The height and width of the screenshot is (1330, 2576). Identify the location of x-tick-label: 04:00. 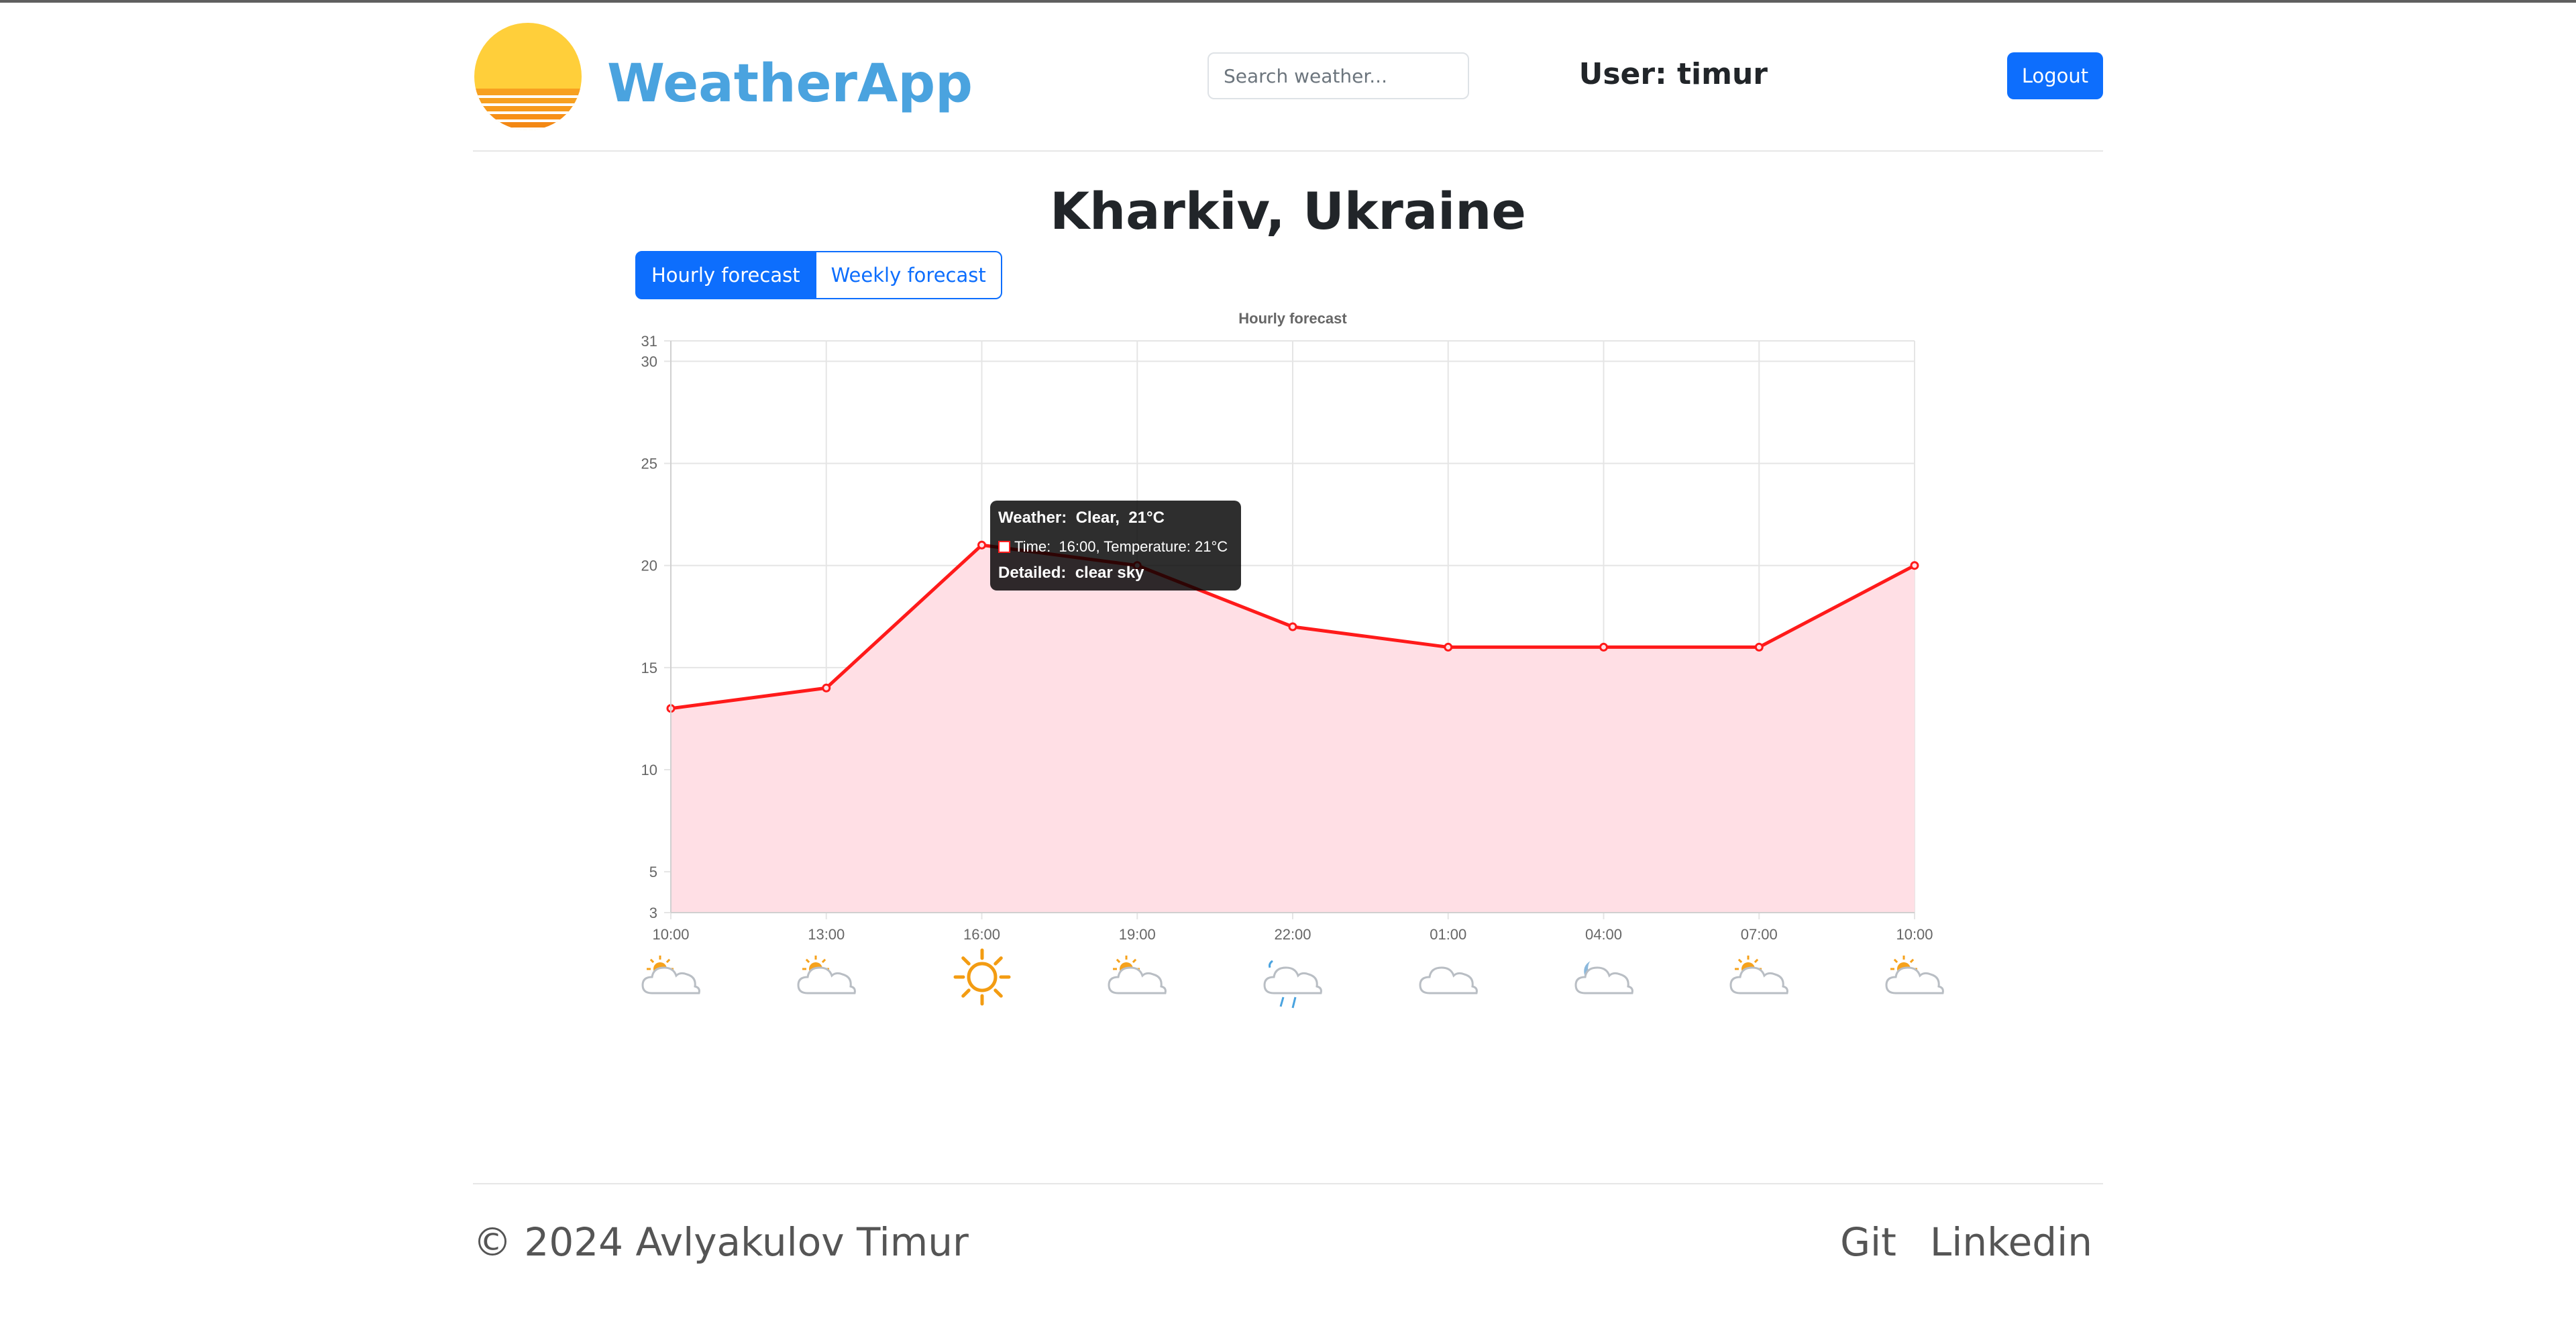
(1603, 934).